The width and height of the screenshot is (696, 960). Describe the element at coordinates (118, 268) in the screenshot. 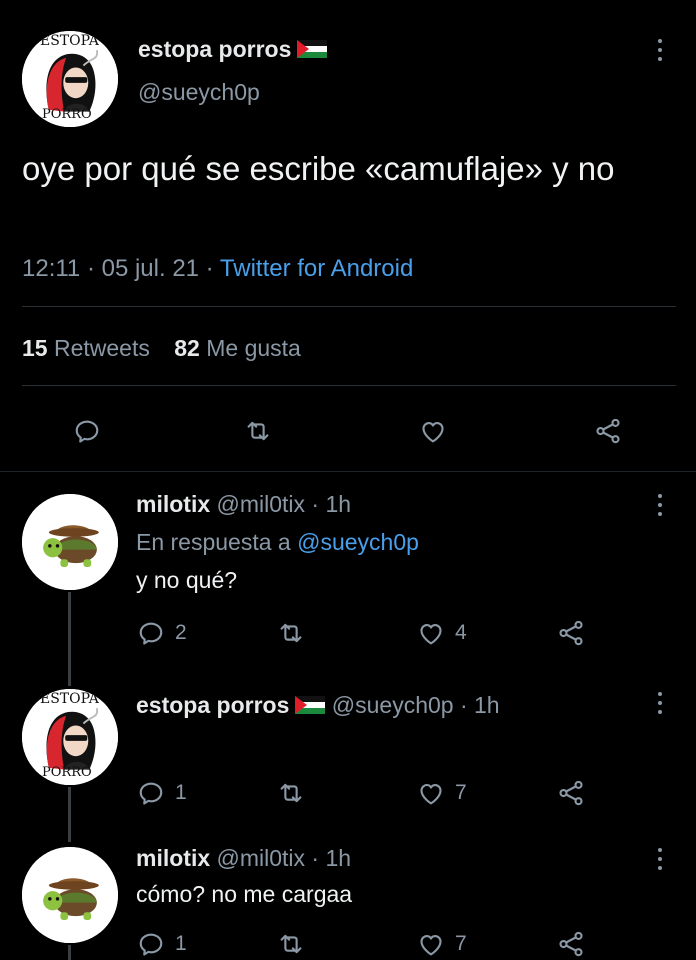

I see `tweet-time: 12:11 · 05 jul. 21 ·` at that location.